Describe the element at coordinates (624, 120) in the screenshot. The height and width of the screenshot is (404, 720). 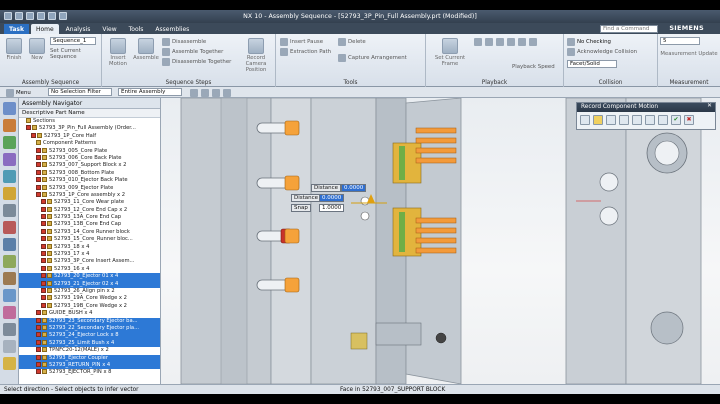
I see `align-icon` at that location.